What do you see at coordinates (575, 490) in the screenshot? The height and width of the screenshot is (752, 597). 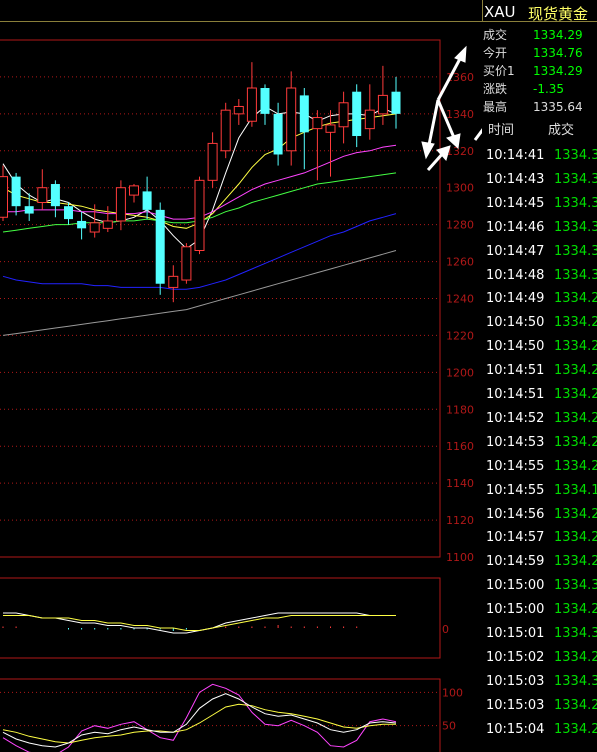 I see `trade-price: 1334.10` at bounding box center [575, 490].